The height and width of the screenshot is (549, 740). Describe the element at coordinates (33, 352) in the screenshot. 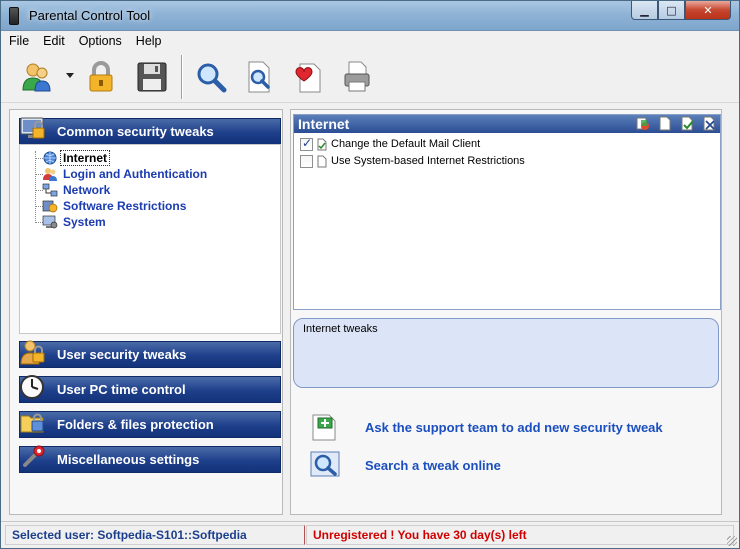

I see `user-lock-icon` at that location.